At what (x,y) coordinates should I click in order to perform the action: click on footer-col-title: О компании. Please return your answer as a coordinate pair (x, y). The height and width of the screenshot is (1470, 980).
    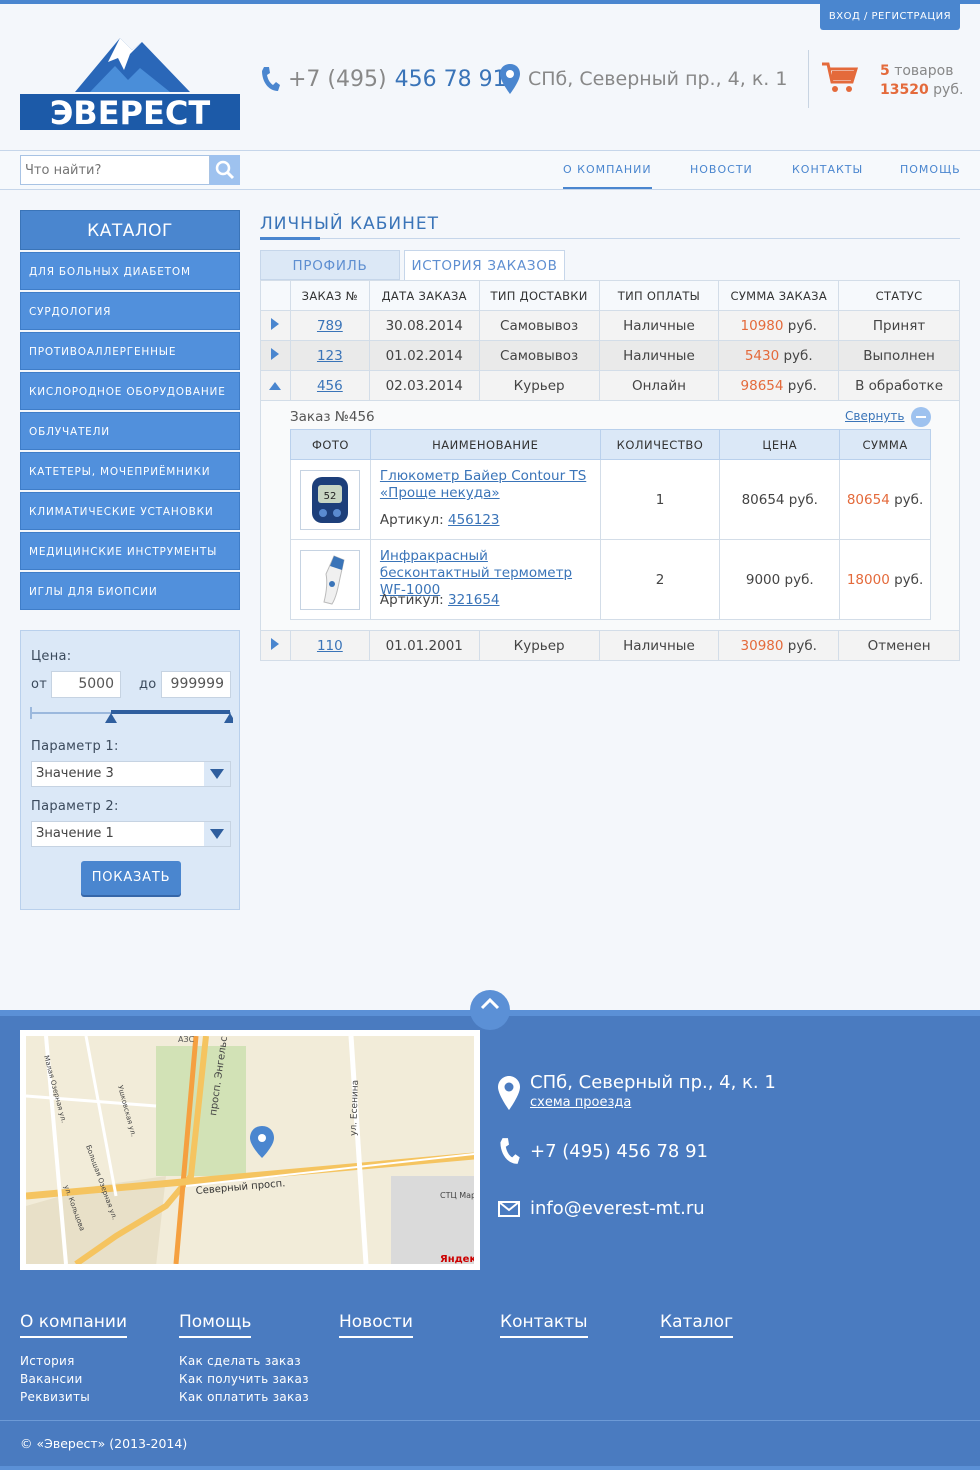
    Looking at the image, I should click on (74, 1325).